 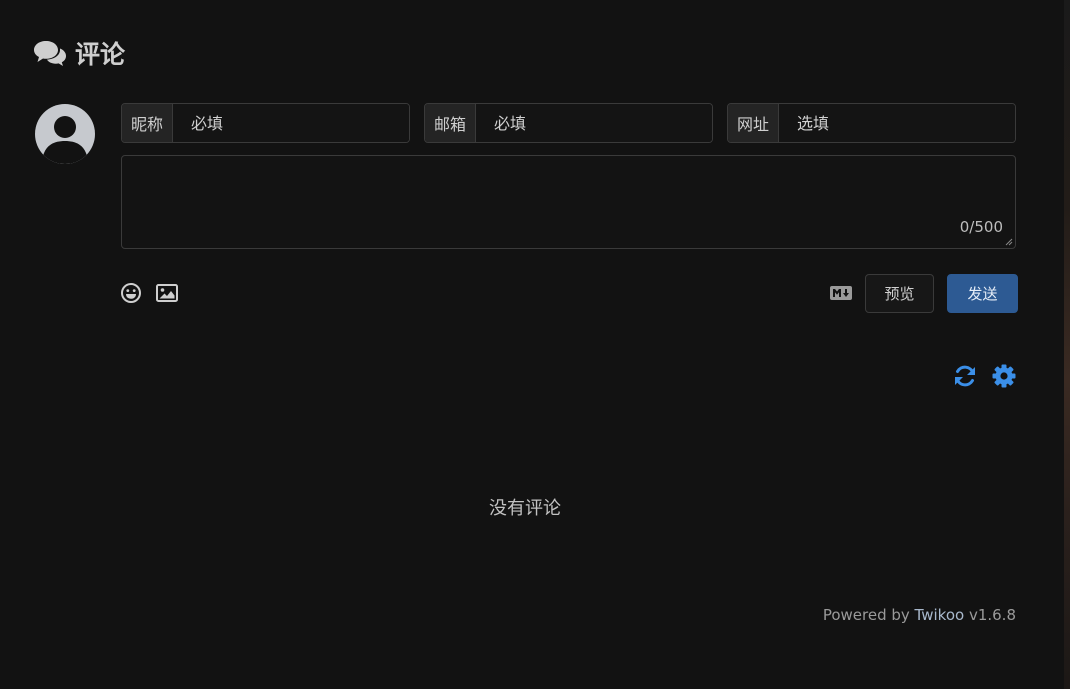 What do you see at coordinates (897, 123) in the screenshot?
I see `link-input` at bounding box center [897, 123].